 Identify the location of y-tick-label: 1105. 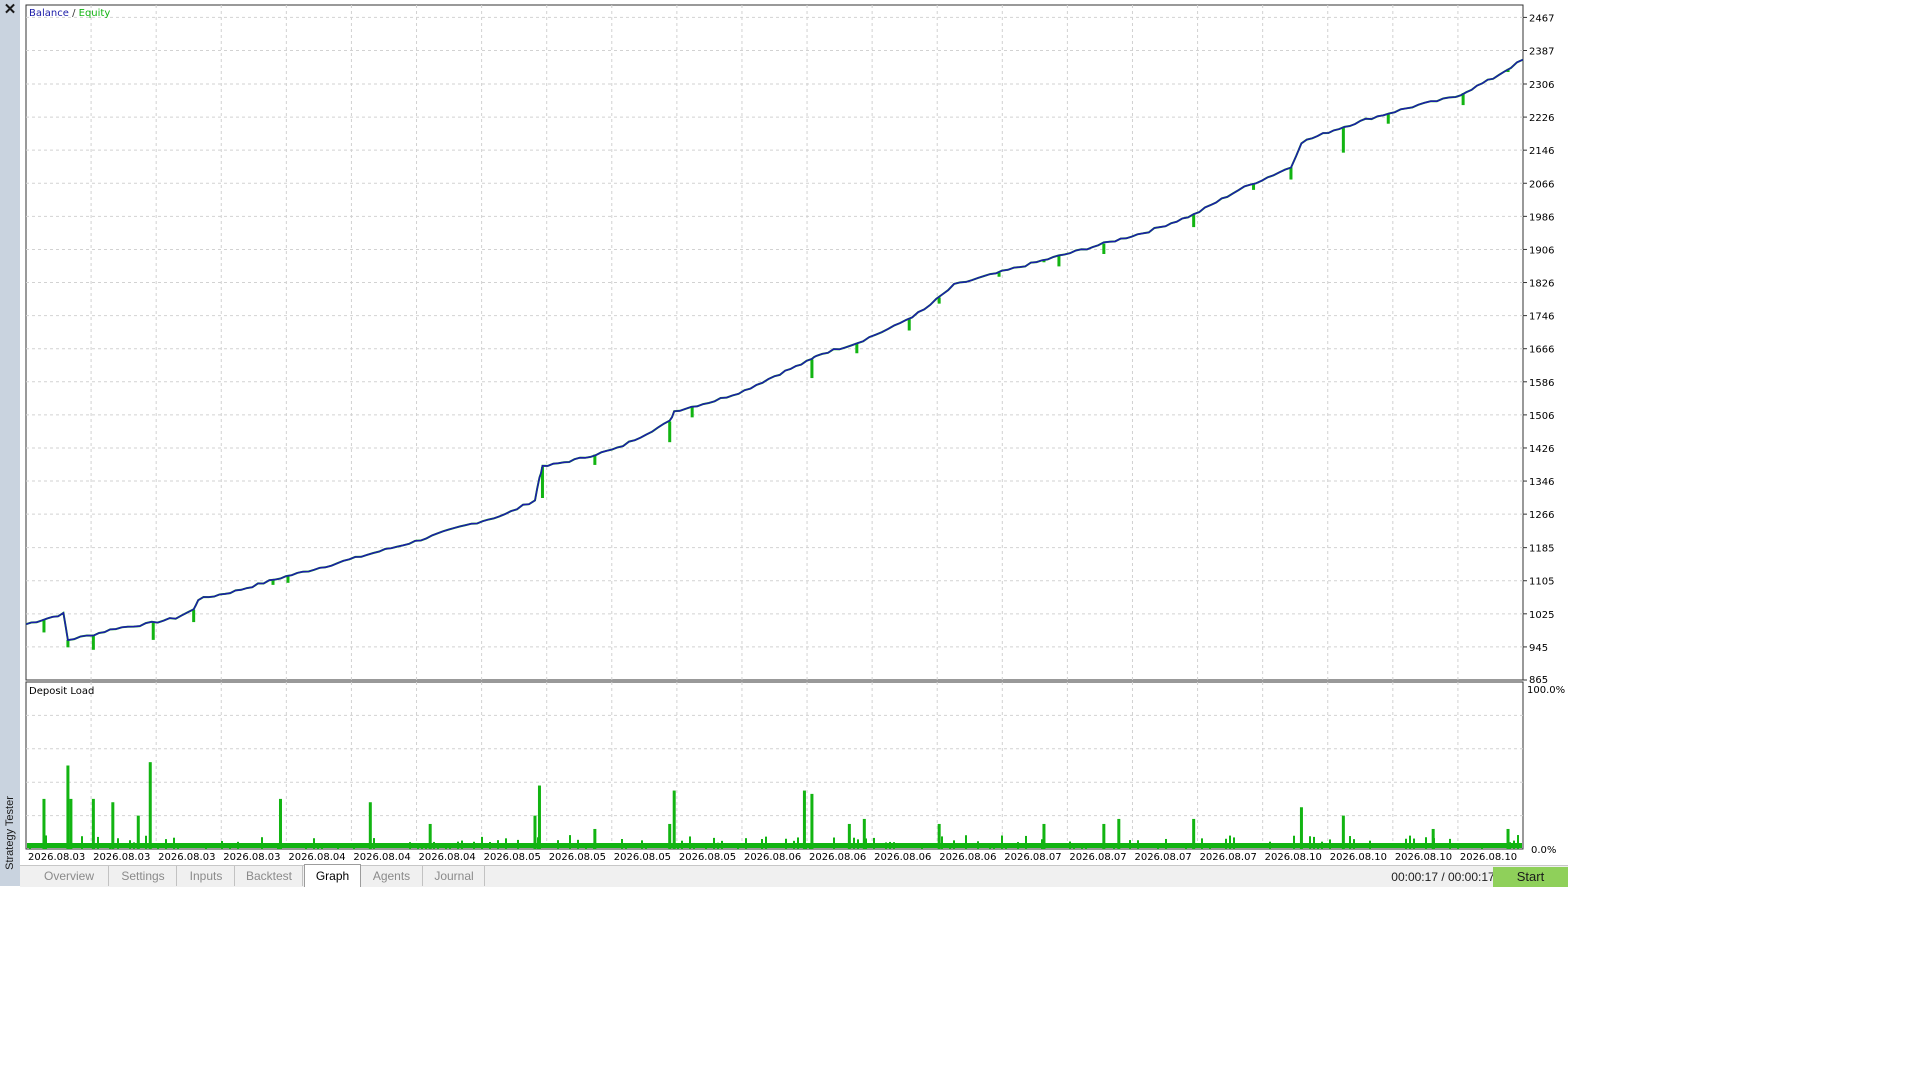
(1541, 582).